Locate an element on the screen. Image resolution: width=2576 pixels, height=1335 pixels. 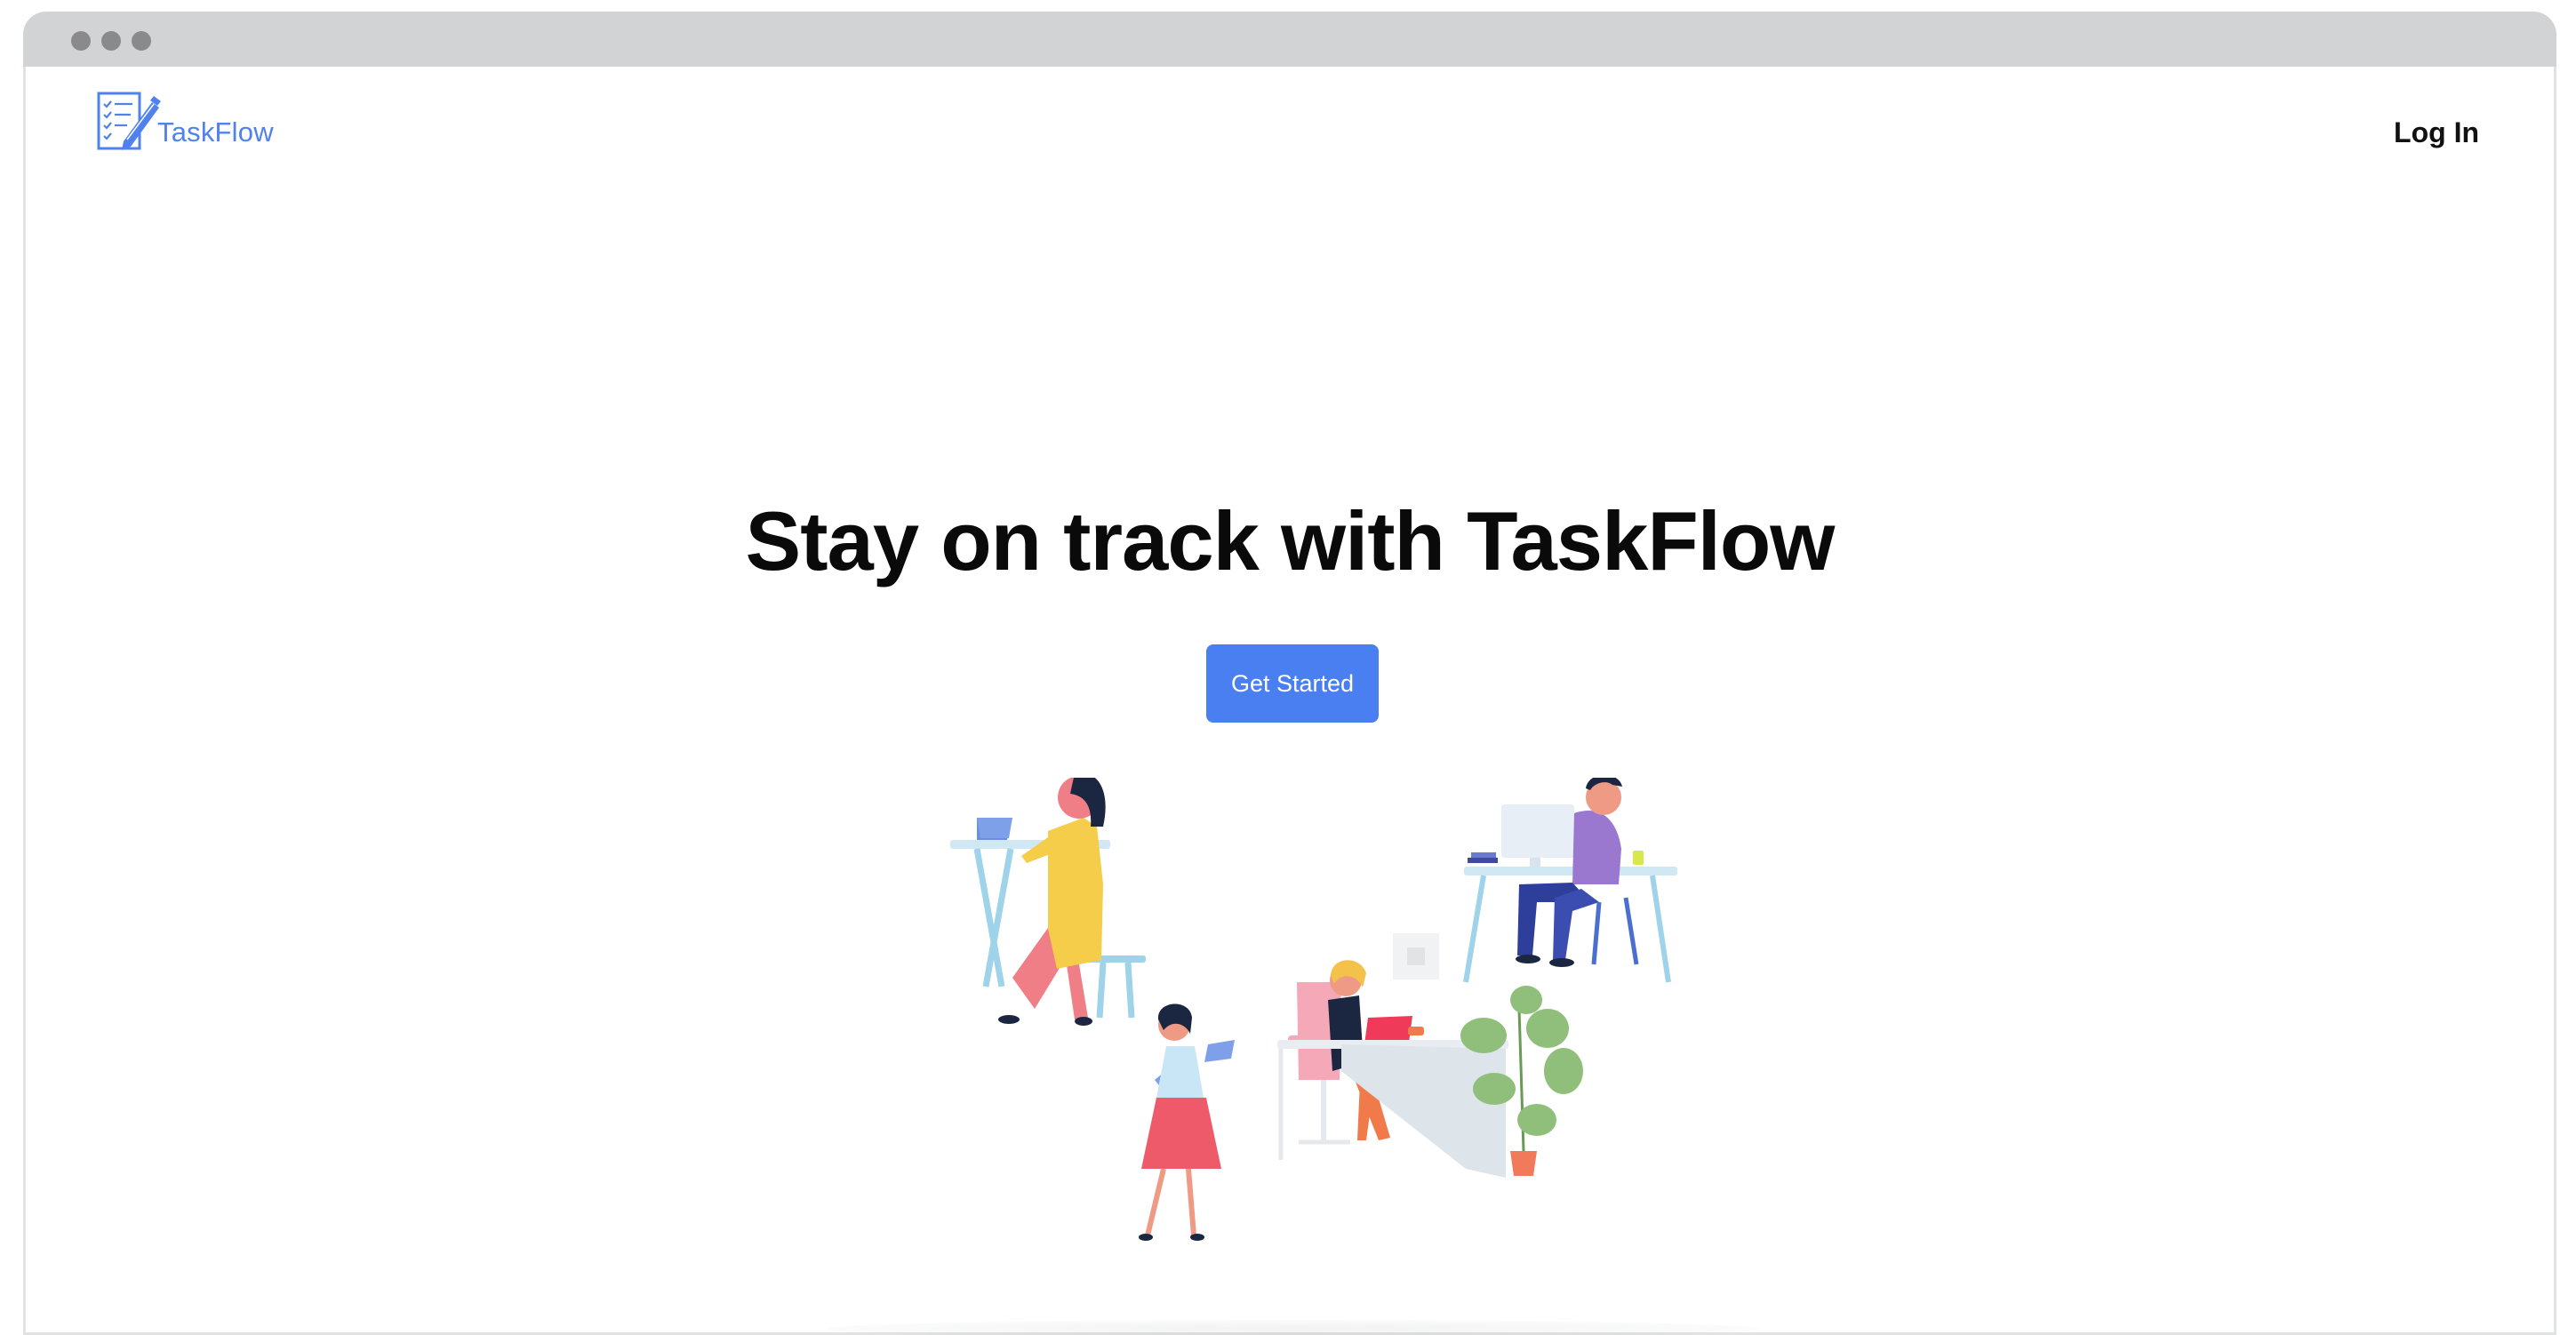
window-maximize-dot is located at coordinates (141, 41).